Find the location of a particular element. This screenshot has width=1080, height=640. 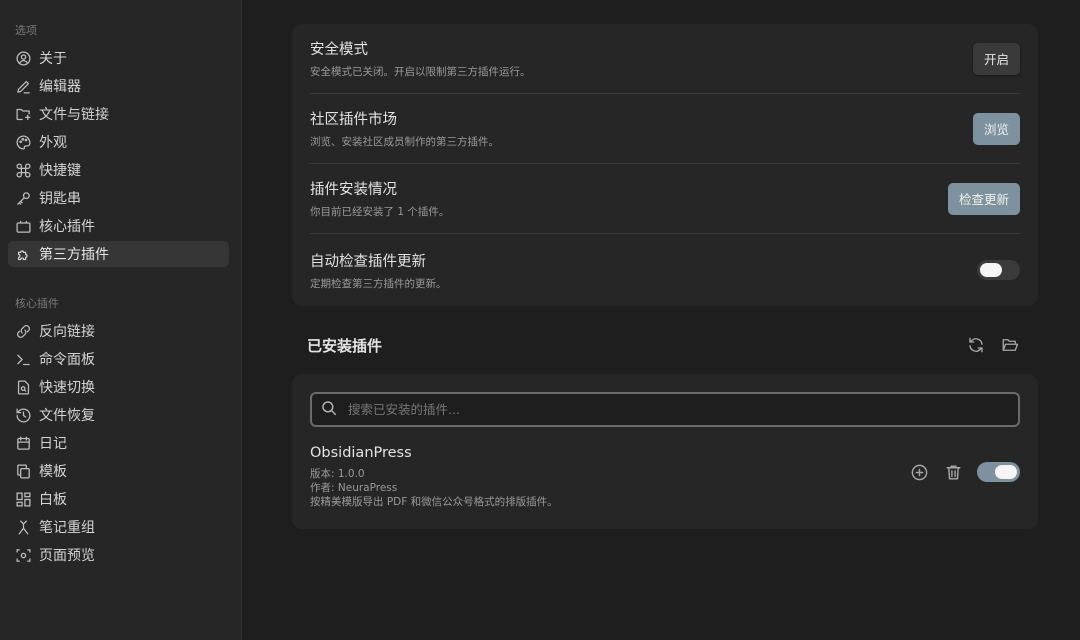

sidebar-item-note-composer: 笔记重组 is located at coordinates (118, 527).